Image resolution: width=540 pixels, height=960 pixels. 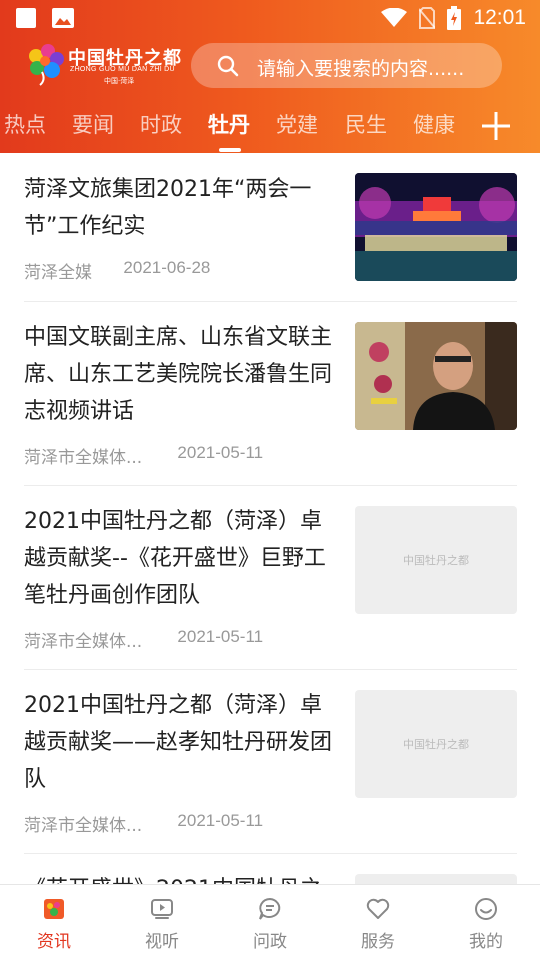 I want to click on peony-logo-icon, so click(x=46, y=65).